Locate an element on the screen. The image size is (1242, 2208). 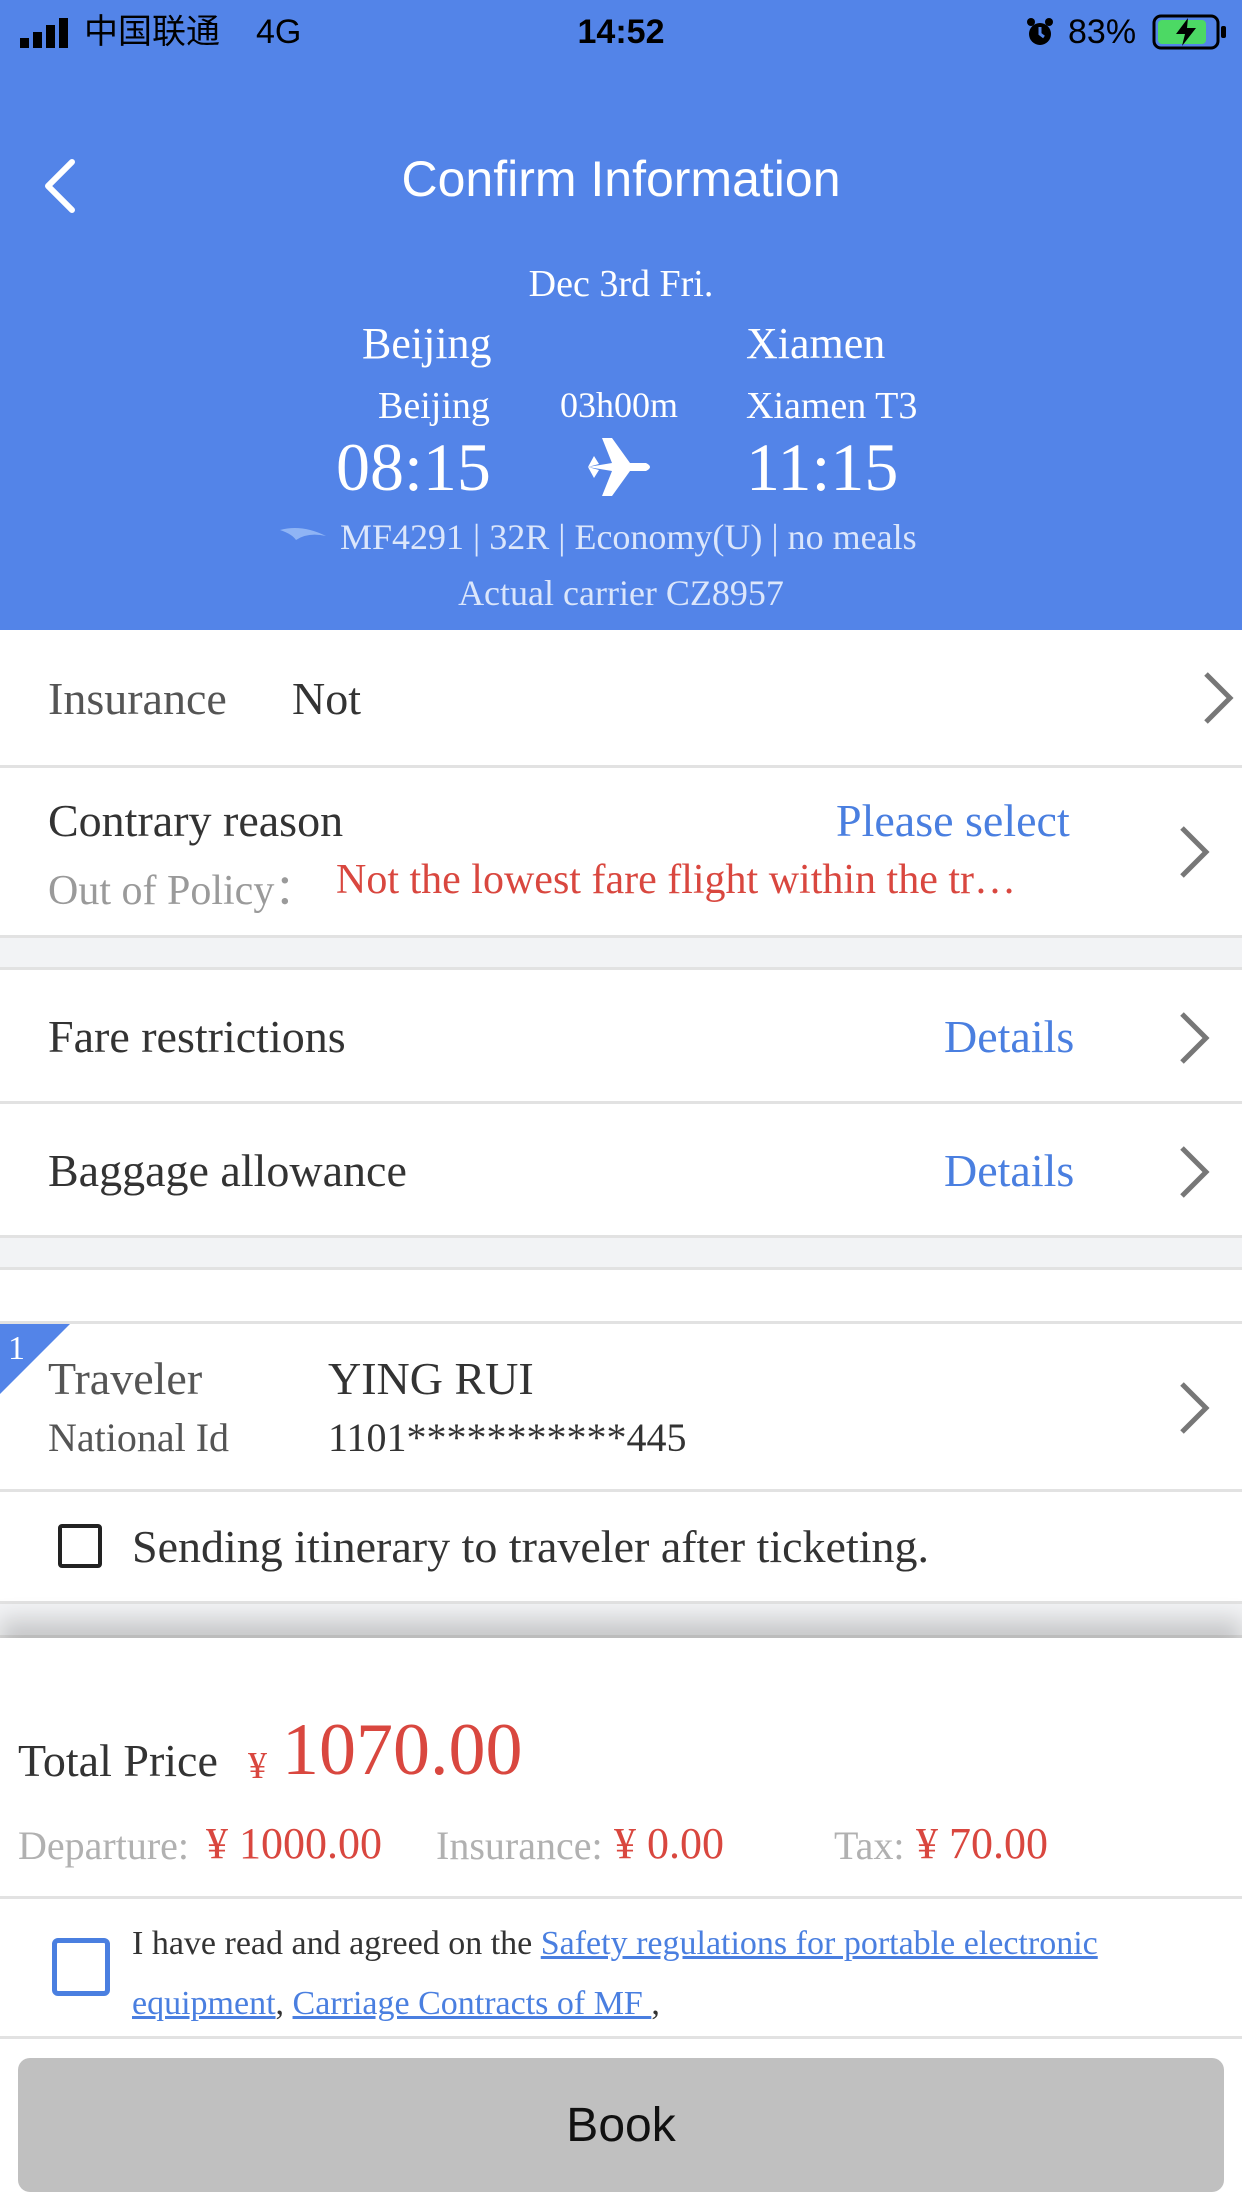
insurance-price-label: Insurance: is located at coordinates (519, 1845).